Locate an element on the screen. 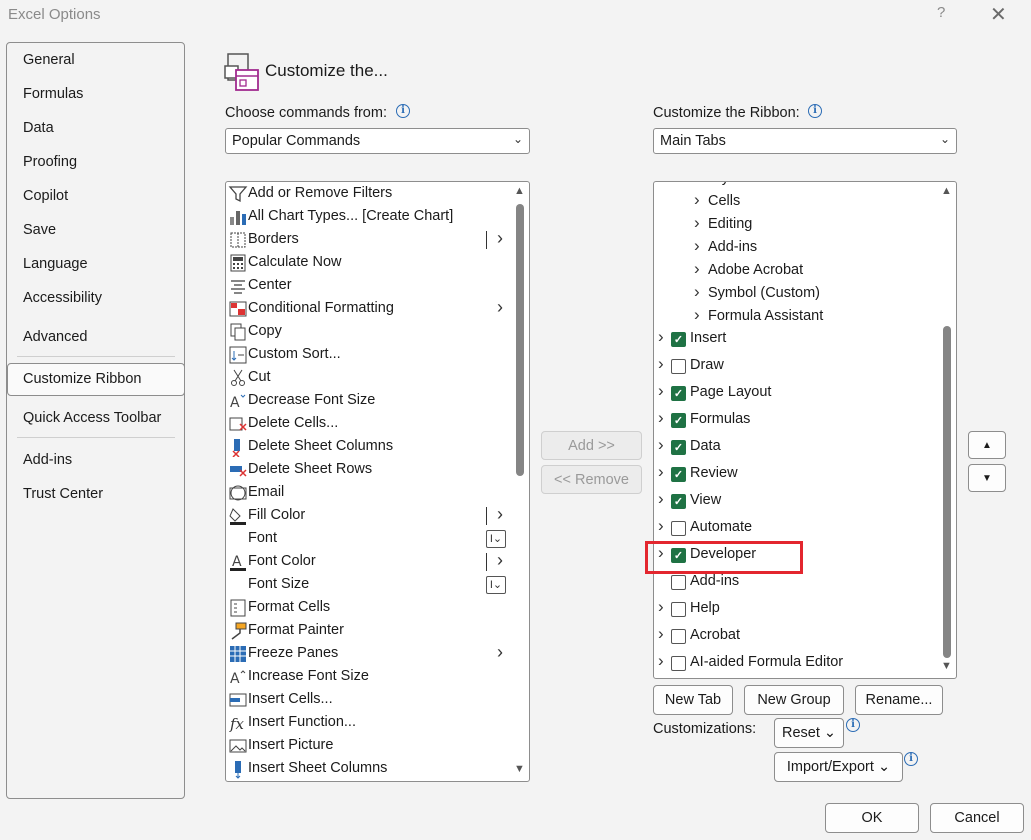 The height and width of the screenshot is (840, 1031). help-button: ? is located at coordinates (941, 12).